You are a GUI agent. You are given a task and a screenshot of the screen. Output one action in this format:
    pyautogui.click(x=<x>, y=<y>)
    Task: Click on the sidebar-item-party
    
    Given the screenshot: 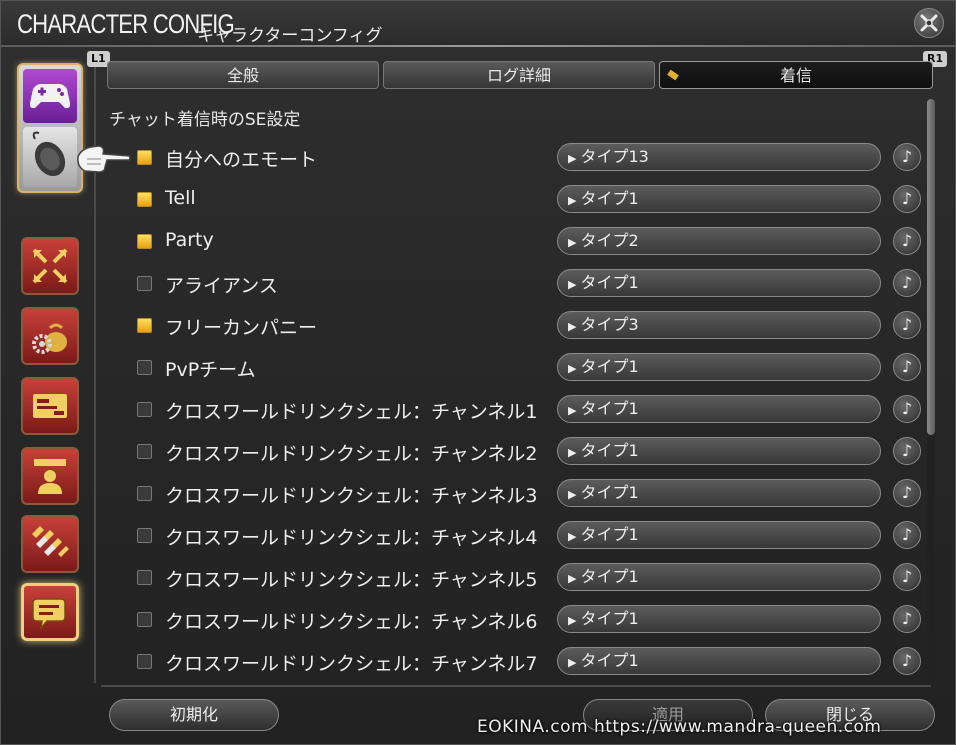 What is the action you would take?
    pyautogui.click(x=50, y=544)
    